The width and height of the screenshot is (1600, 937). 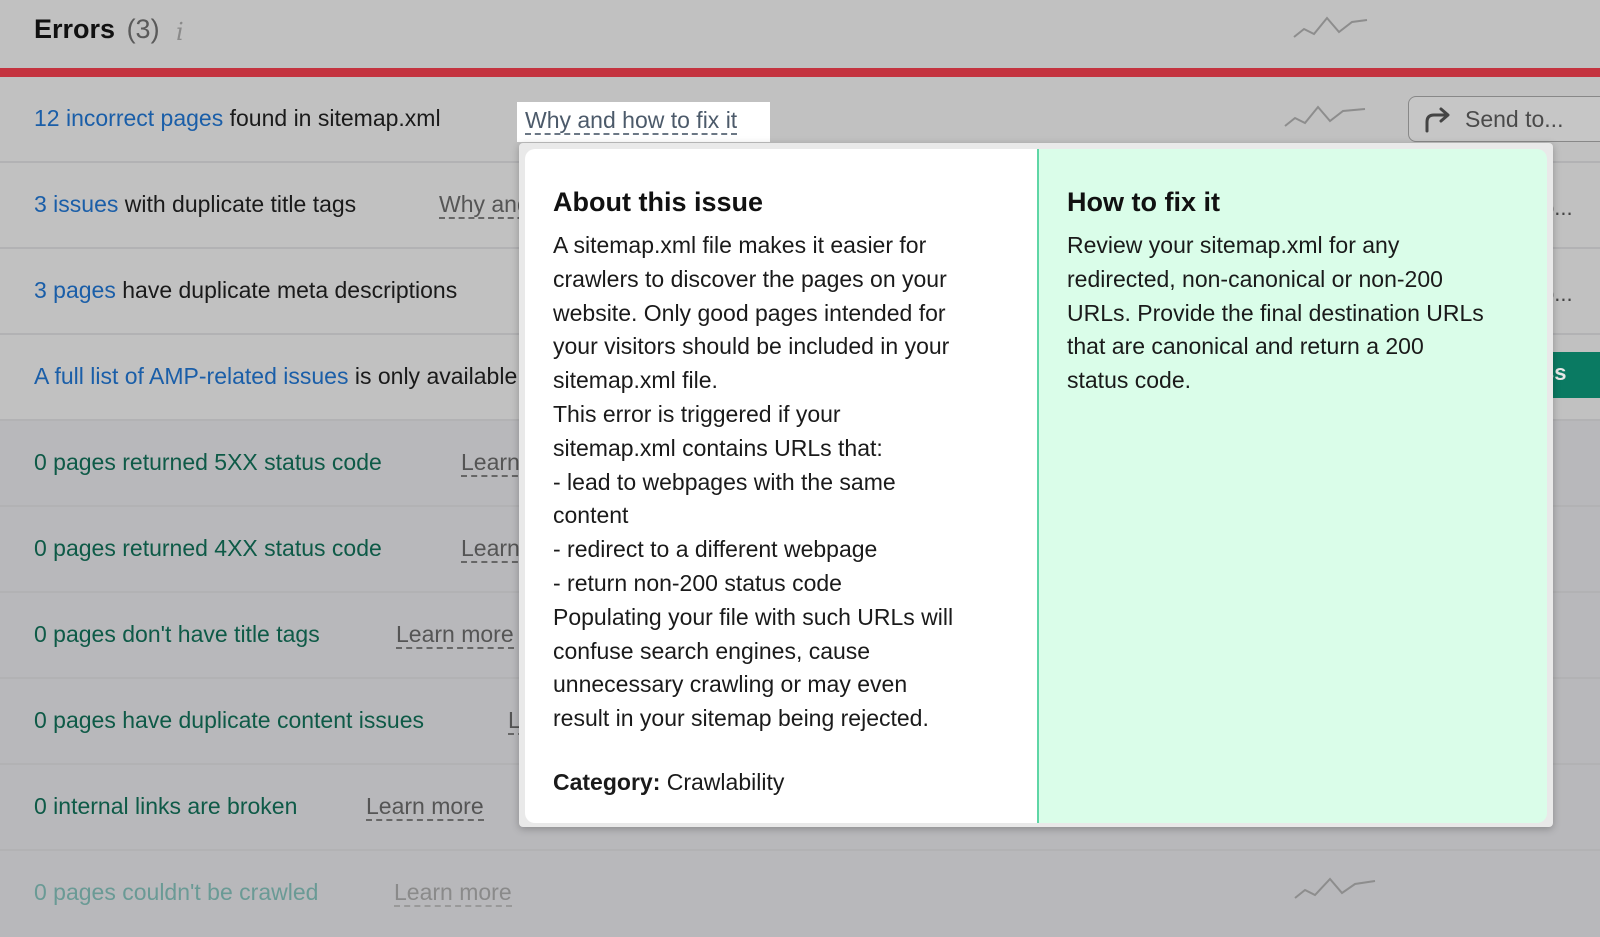 I want to click on info-icon: i, so click(x=180, y=32).